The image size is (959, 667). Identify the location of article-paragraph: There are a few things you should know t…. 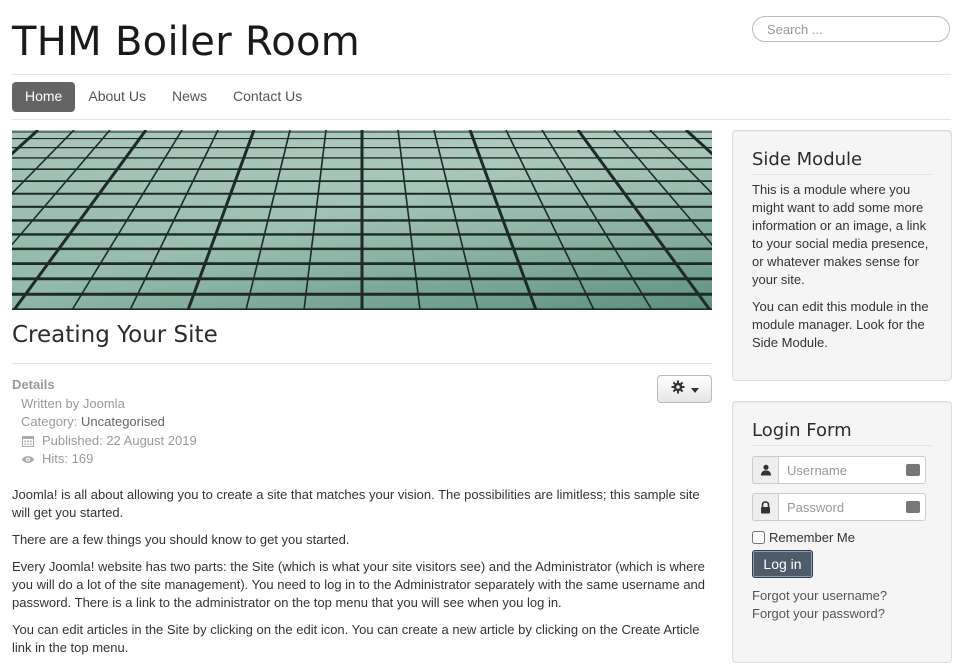
(181, 539).